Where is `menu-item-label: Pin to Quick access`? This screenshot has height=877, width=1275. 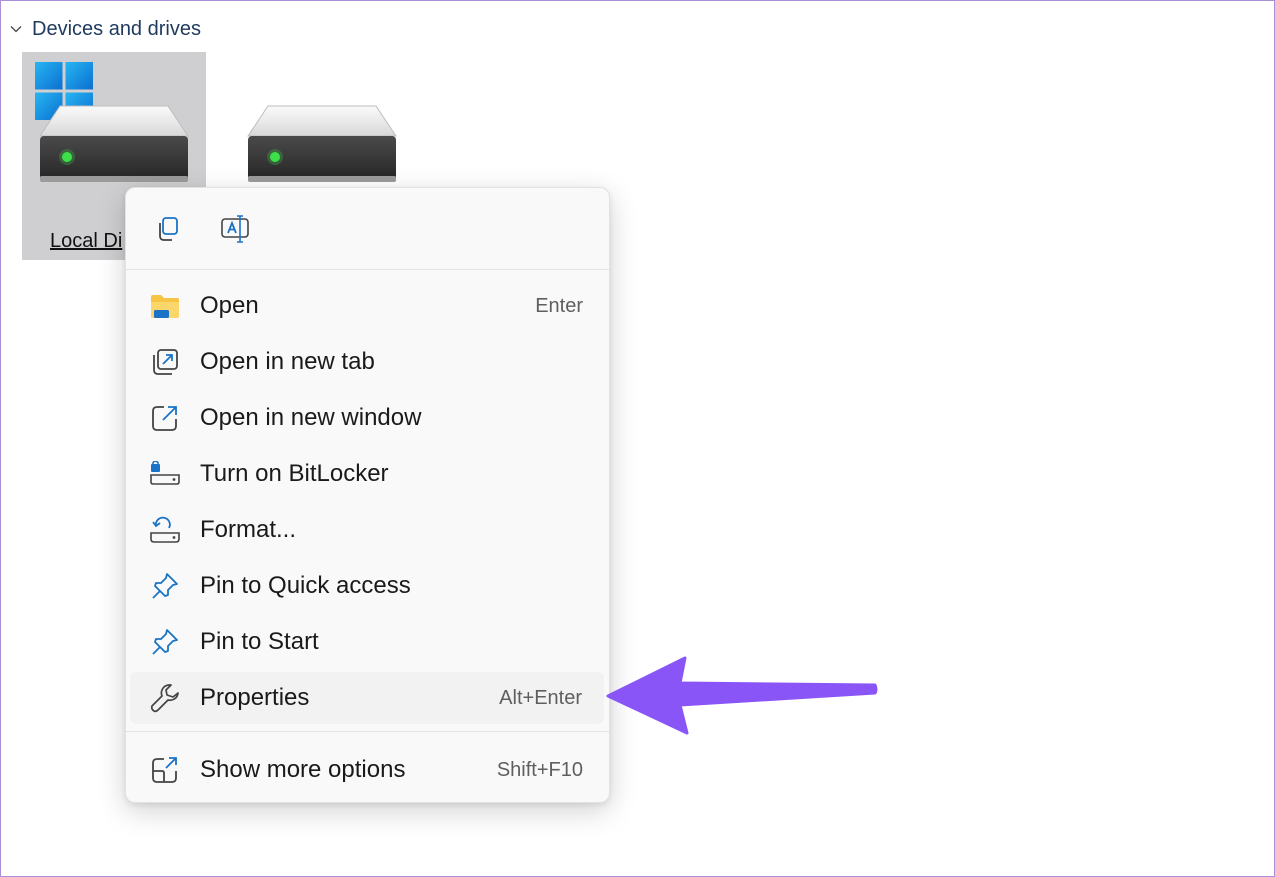
menu-item-label: Pin to Quick access is located at coordinates (305, 585).